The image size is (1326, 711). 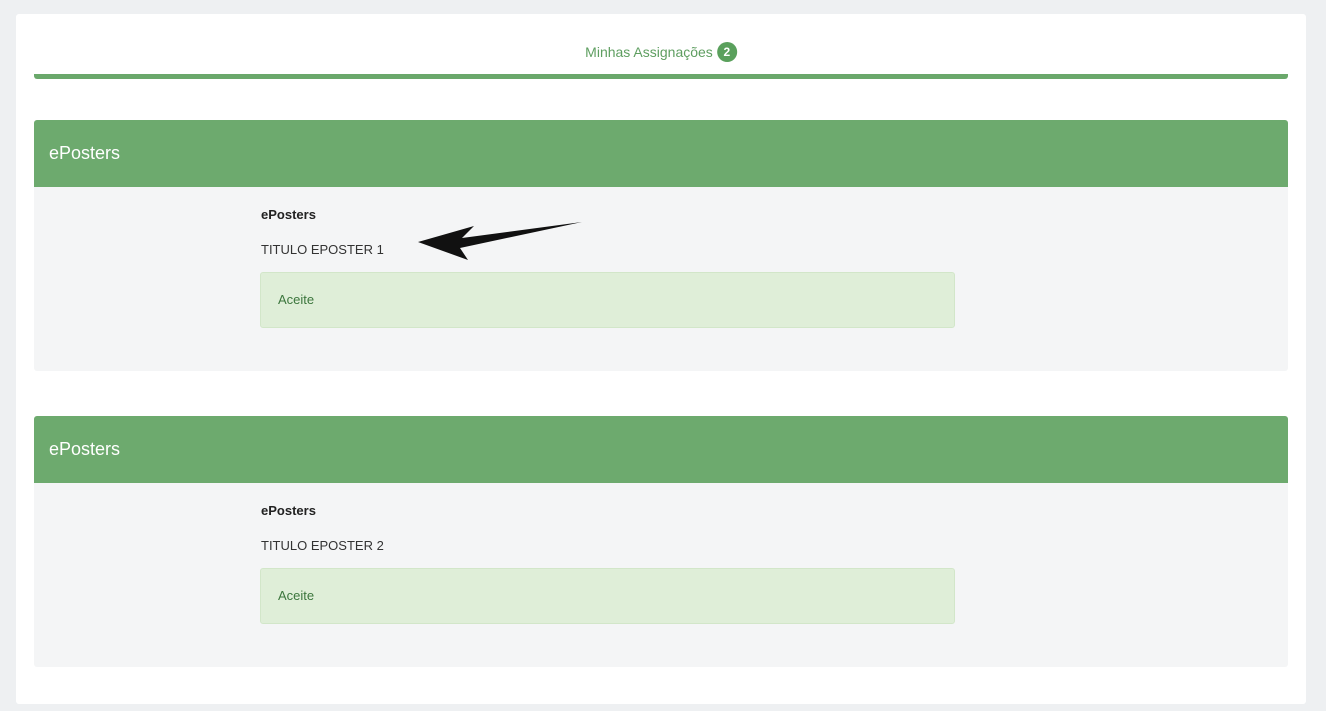 I want to click on assignment-count-badge: 2, so click(x=726, y=52).